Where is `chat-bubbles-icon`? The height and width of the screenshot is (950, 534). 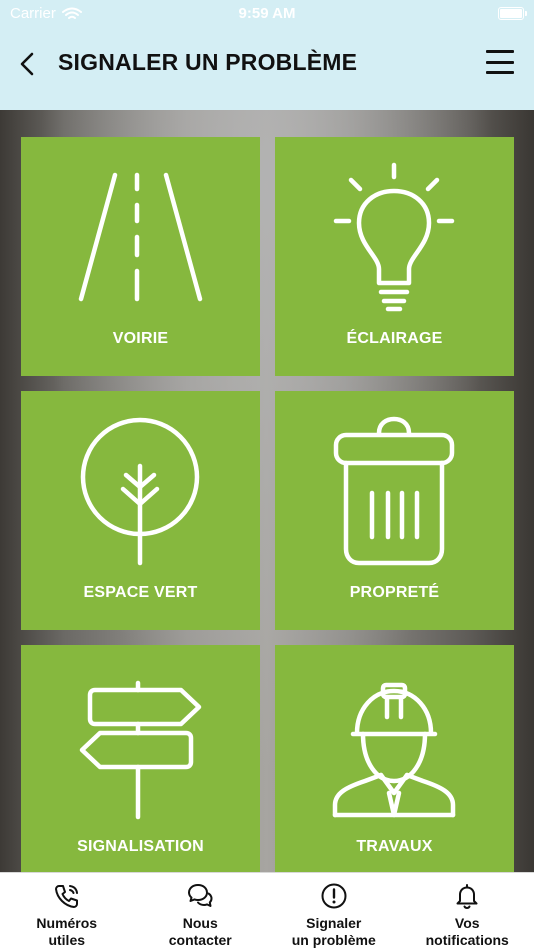
chat-bubbles-icon is located at coordinates (200, 895).